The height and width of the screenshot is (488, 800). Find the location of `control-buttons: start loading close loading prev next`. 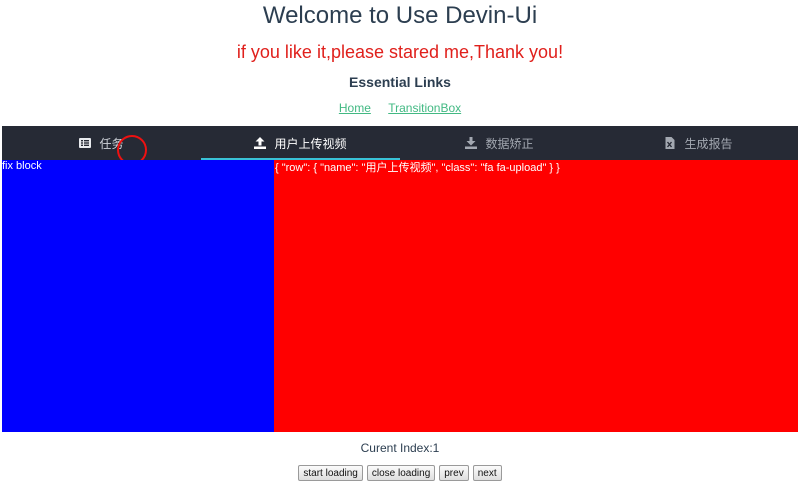

control-buttons: start loading close loading prev next is located at coordinates (400, 473).